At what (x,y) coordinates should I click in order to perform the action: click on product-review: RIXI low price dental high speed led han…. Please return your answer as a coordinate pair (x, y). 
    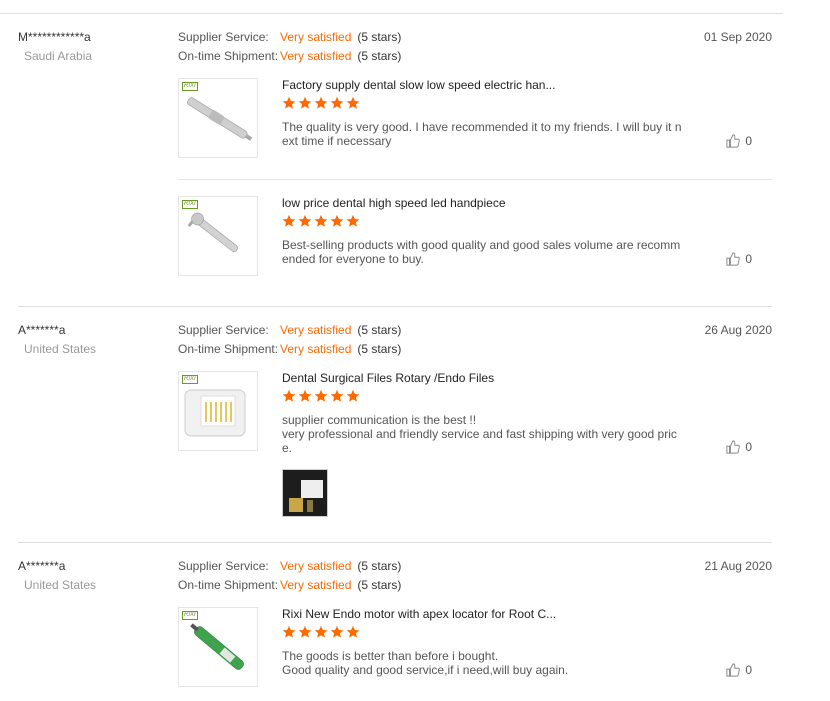
    Looking at the image, I should click on (475, 237).